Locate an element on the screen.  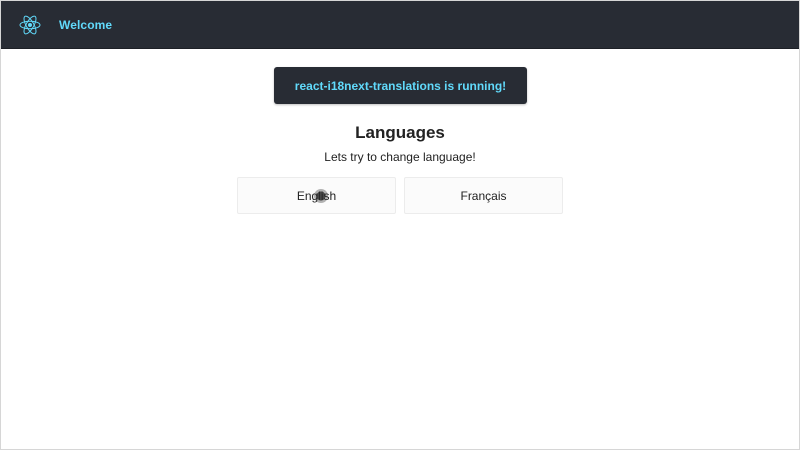
language-button-label: English is located at coordinates (316, 195).